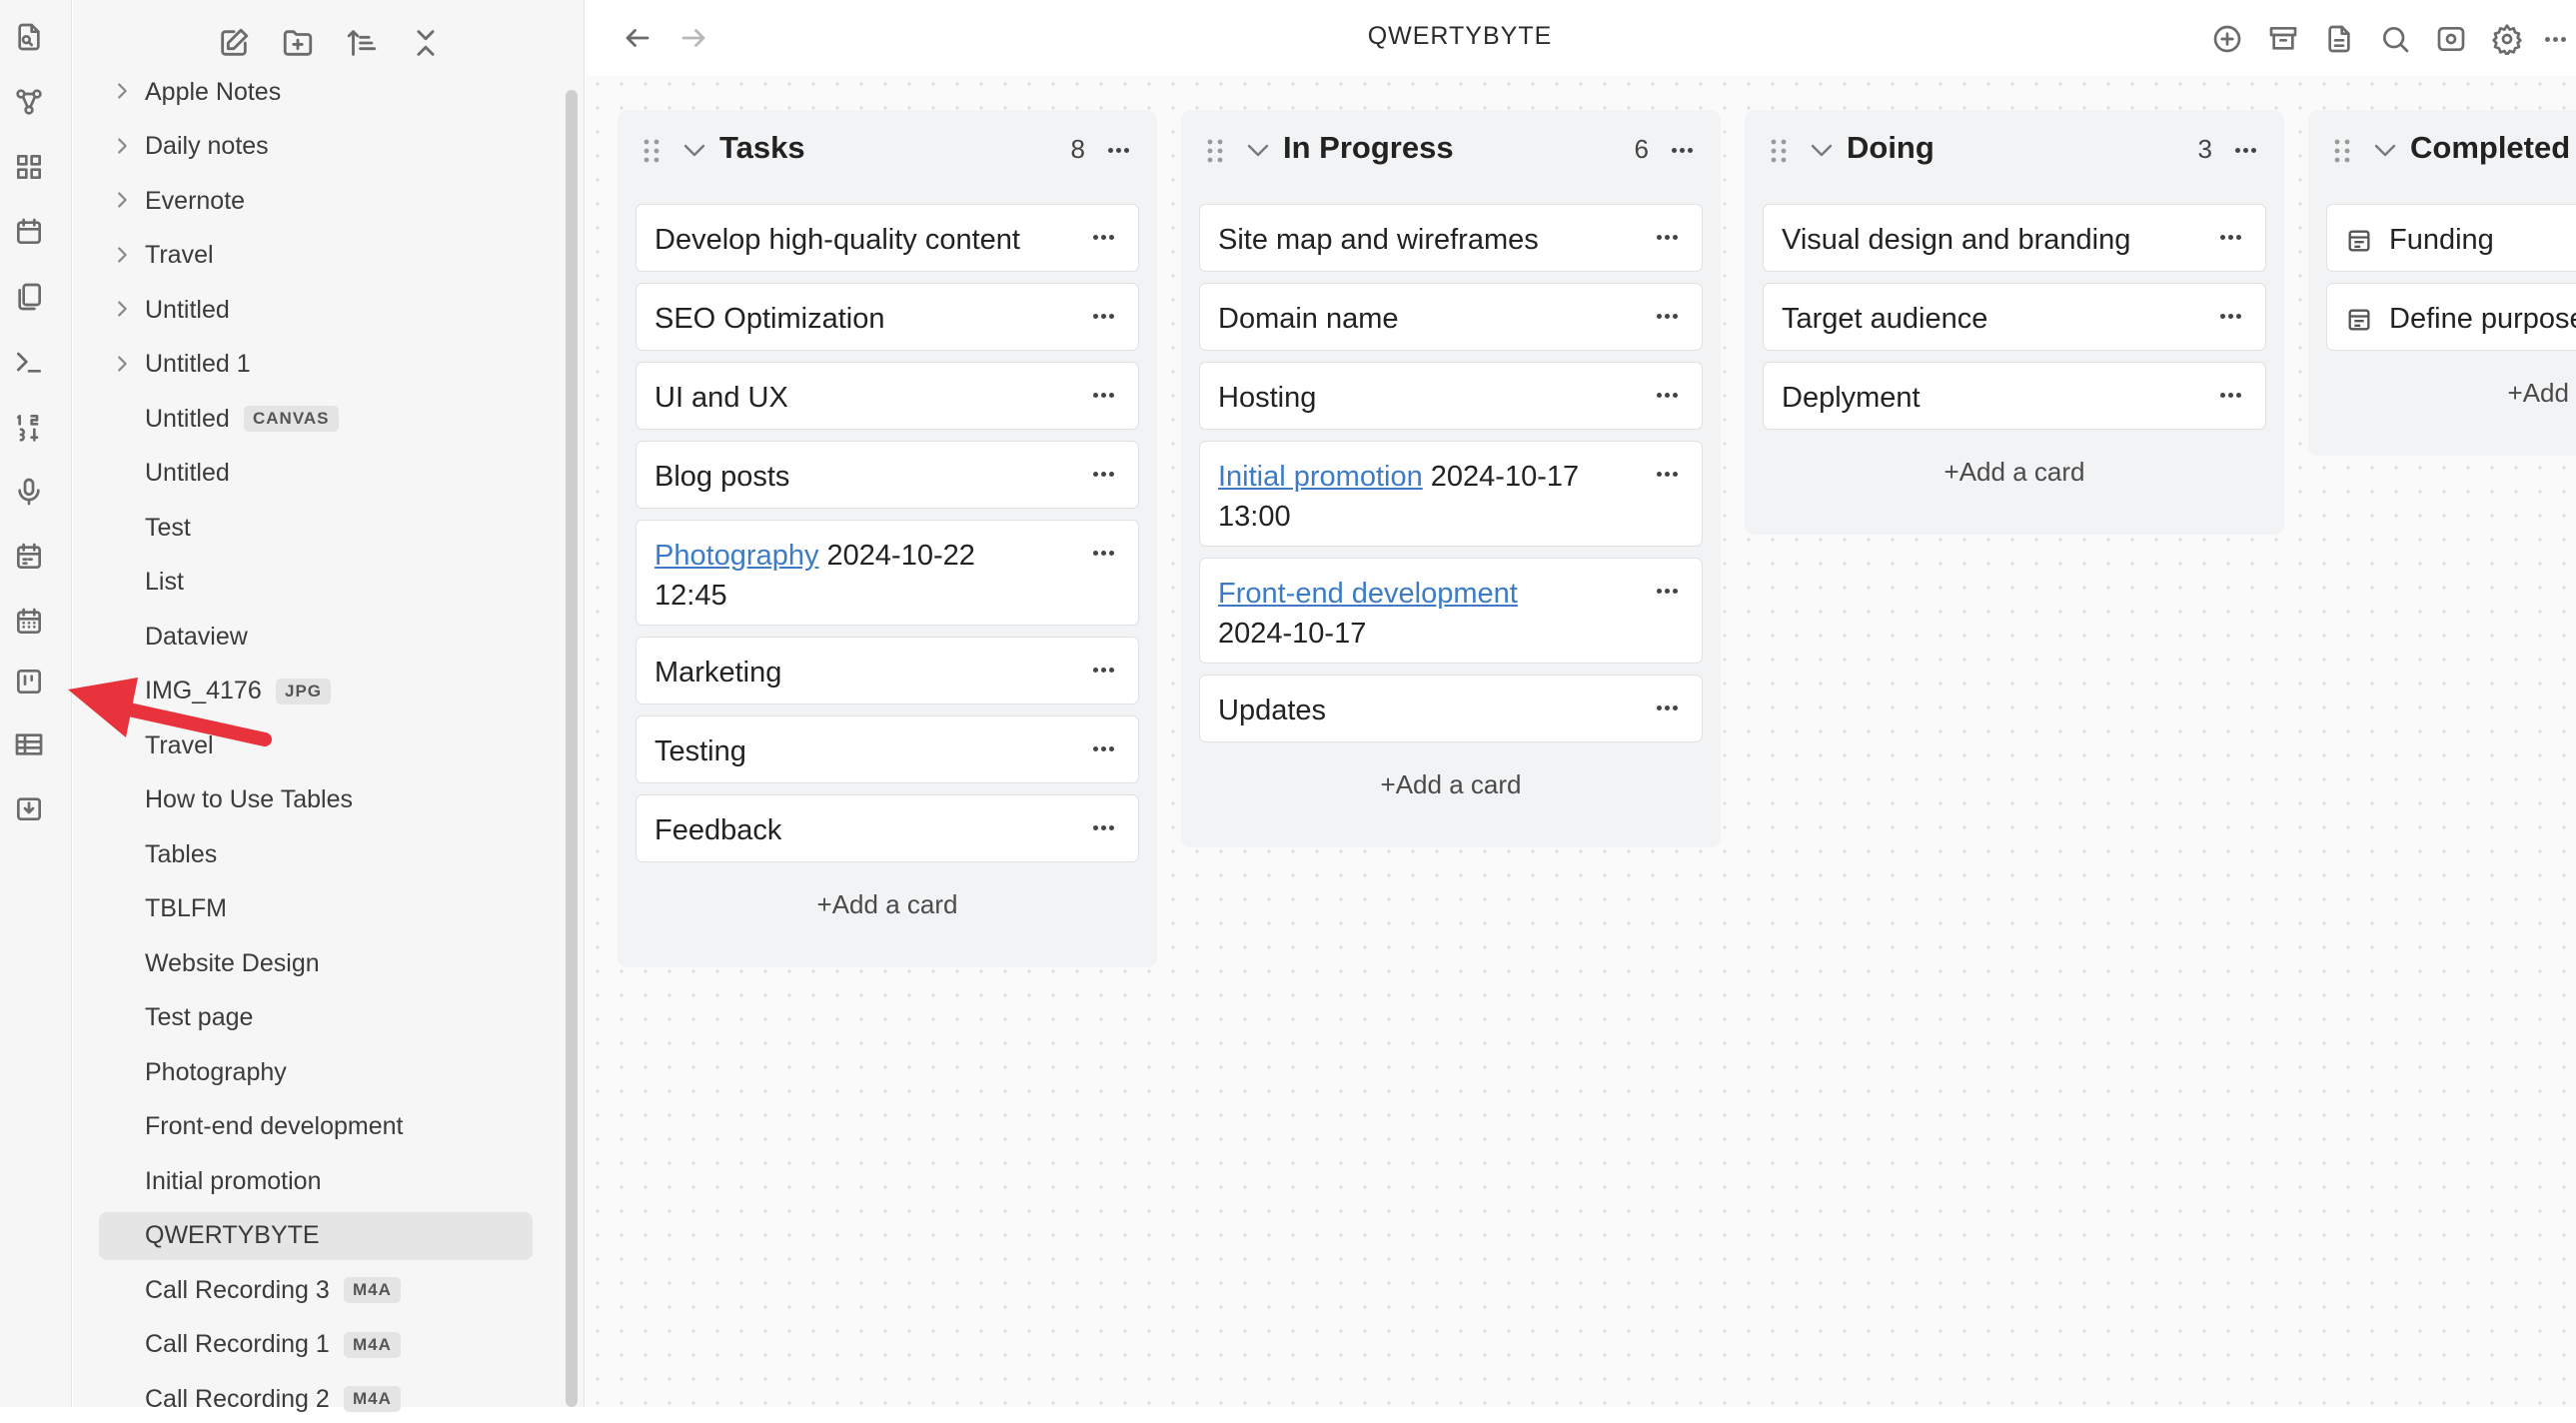  What do you see at coordinates (317, 583) in the screenshot?
I see `file-item: List` at bounding box center [317, 583].